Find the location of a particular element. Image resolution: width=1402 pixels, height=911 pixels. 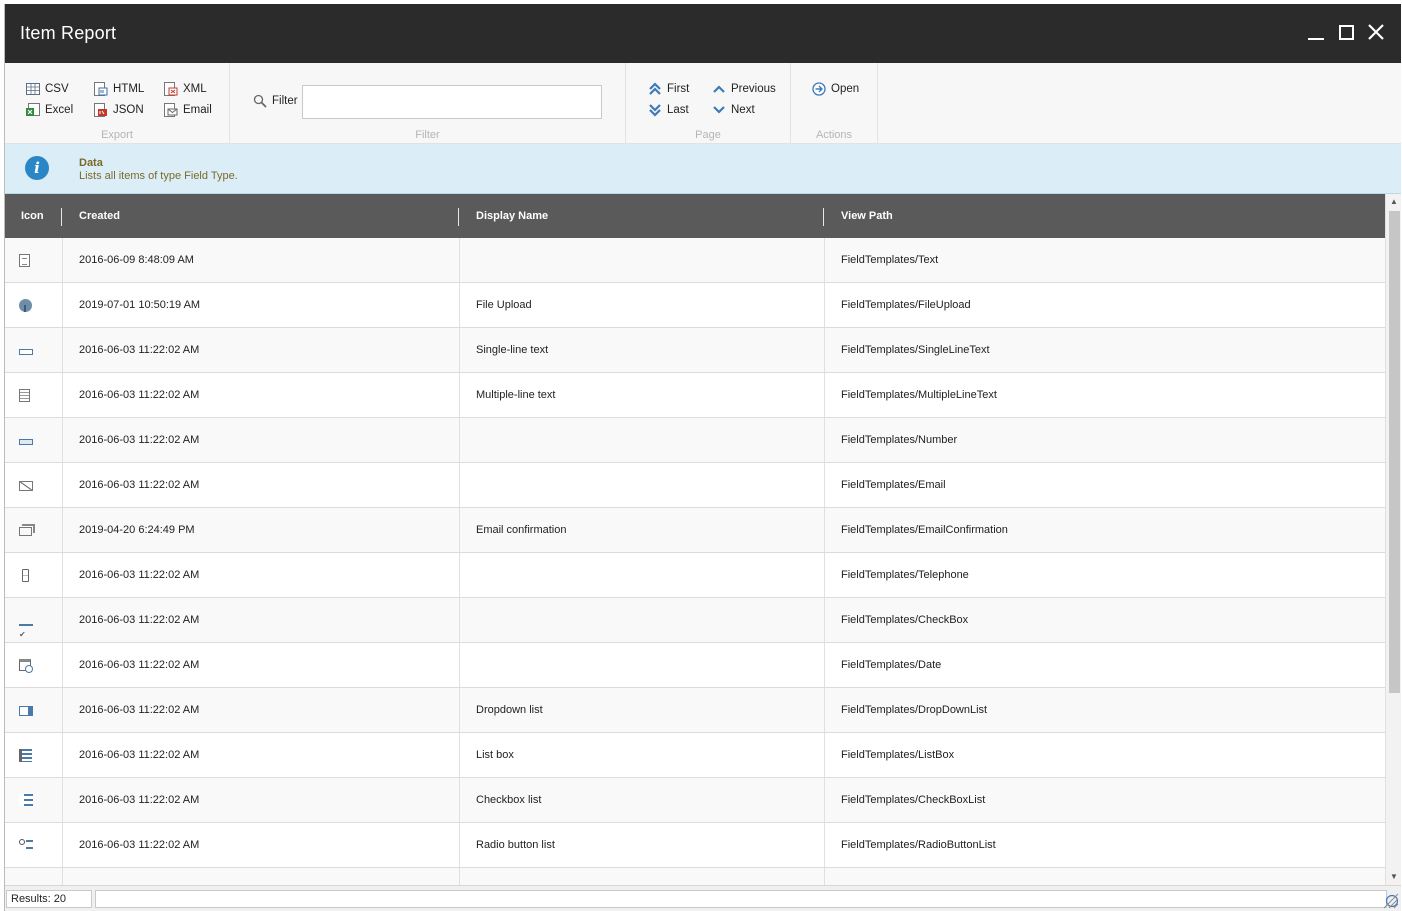

csv-icon is located at coordinates (33, 89).